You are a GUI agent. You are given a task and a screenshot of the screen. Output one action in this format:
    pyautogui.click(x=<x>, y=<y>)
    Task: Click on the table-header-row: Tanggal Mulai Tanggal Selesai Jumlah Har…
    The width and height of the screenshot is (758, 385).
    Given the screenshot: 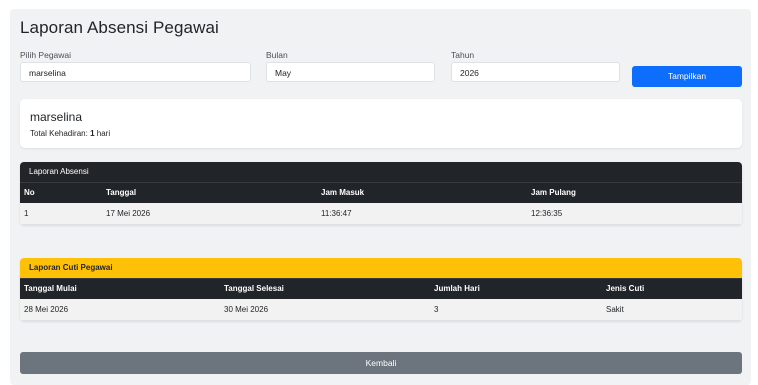 What is the action you would take?
    pyautogui.click(x=381, y=288)
    